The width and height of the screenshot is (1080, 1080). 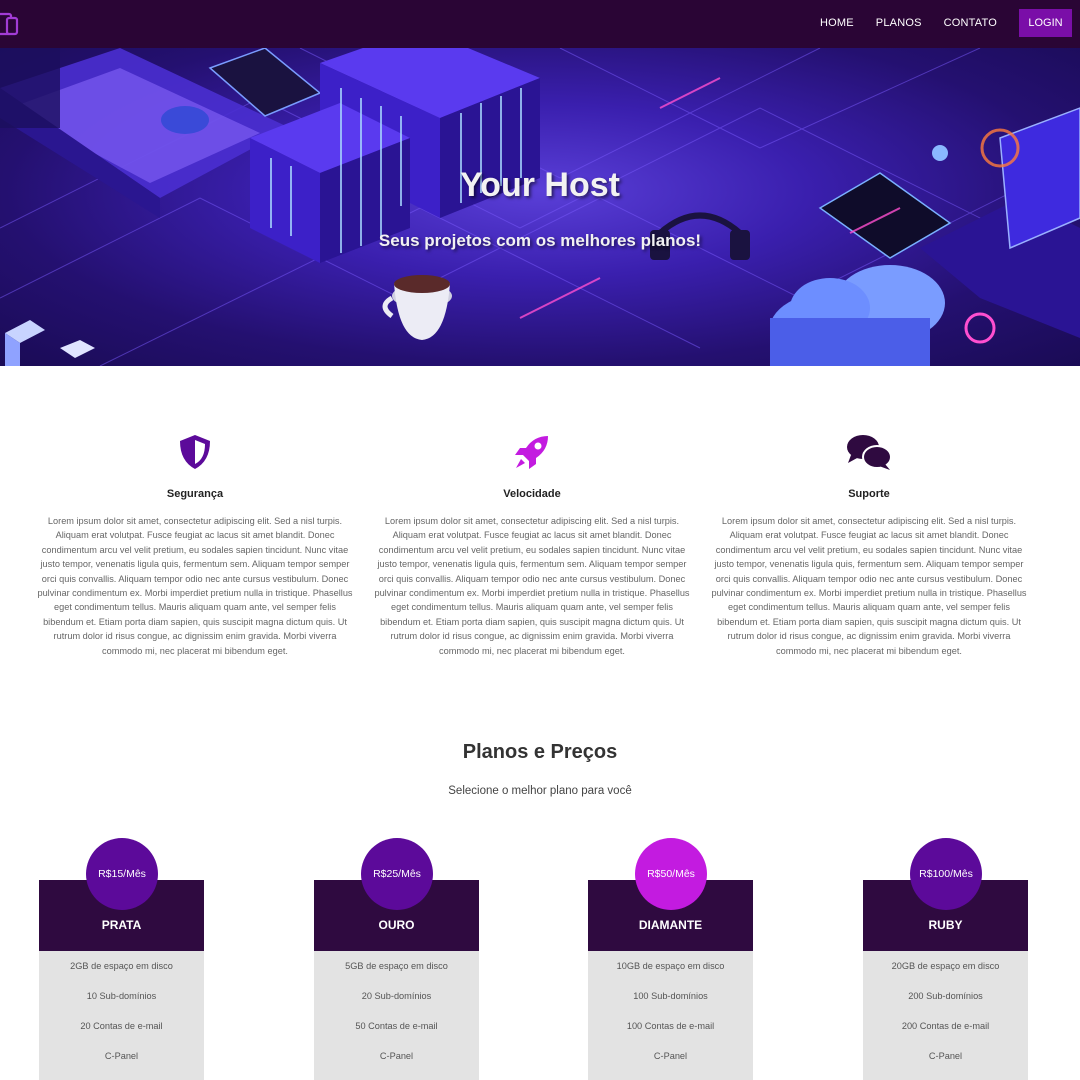 What do you see at coordinates (945, 966) in the screenshot?
I see `plan-feature: 20GB de espaço em disco` at bounding box center [945, 966].